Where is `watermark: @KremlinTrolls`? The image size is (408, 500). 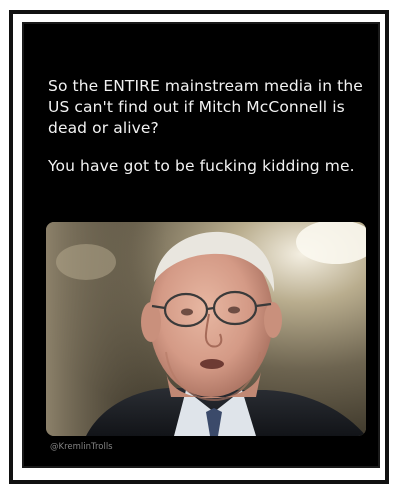 watermark: @KremlinTrolls is located at coordinates (81, 447).